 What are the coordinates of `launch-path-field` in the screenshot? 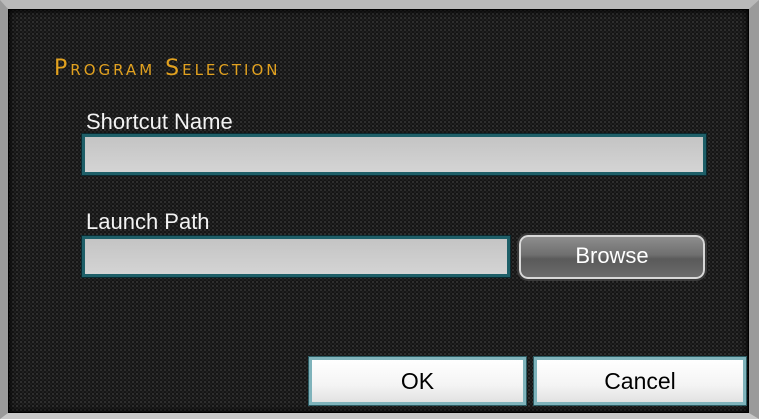 It's located at (296, 256).